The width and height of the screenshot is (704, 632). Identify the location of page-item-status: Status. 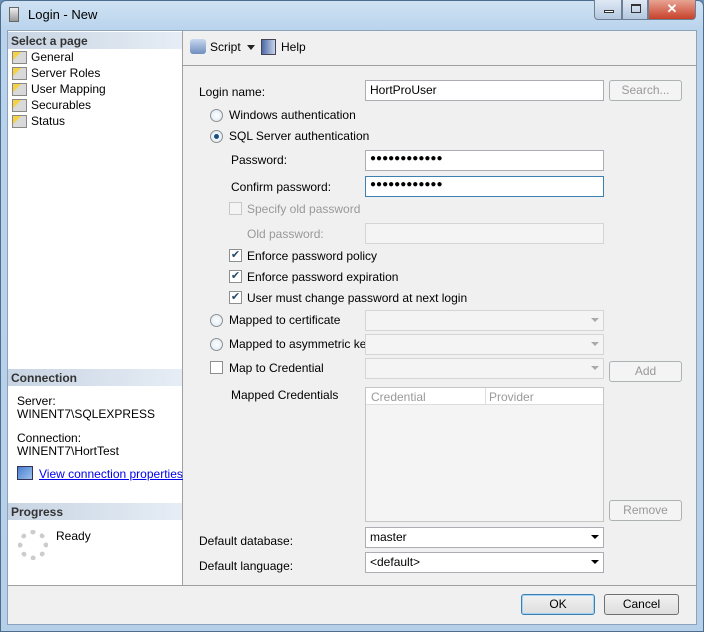
(38, 121).